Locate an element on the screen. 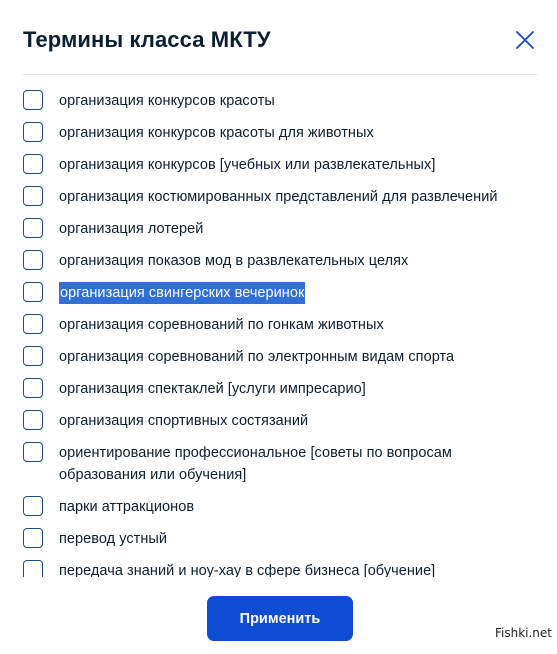  term-label: организация конкурсов красоты is located at coordinates (167, 101).